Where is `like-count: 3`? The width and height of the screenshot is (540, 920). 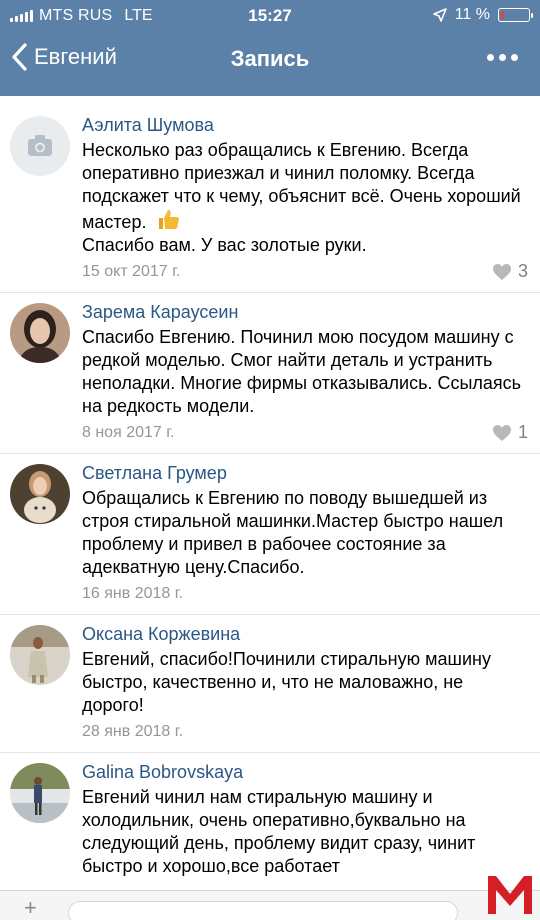 like-count: 3 is located at coordinates (522, 271).